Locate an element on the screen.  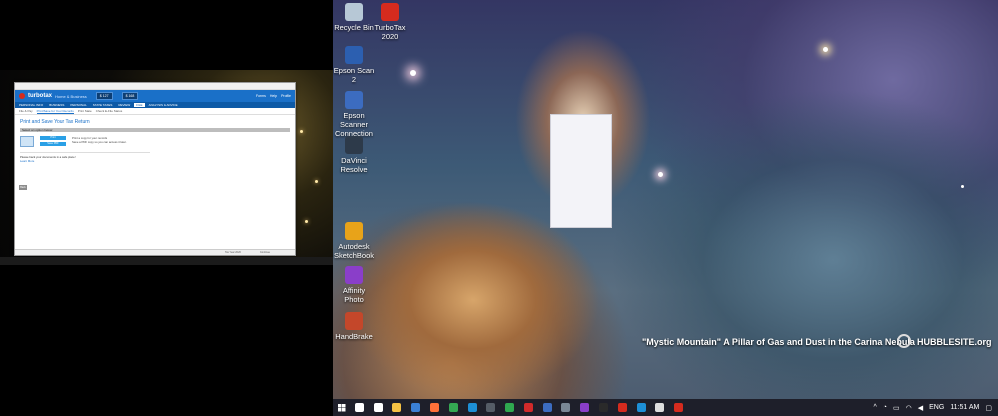
task-view-icon is located at coordinates (378, 407).